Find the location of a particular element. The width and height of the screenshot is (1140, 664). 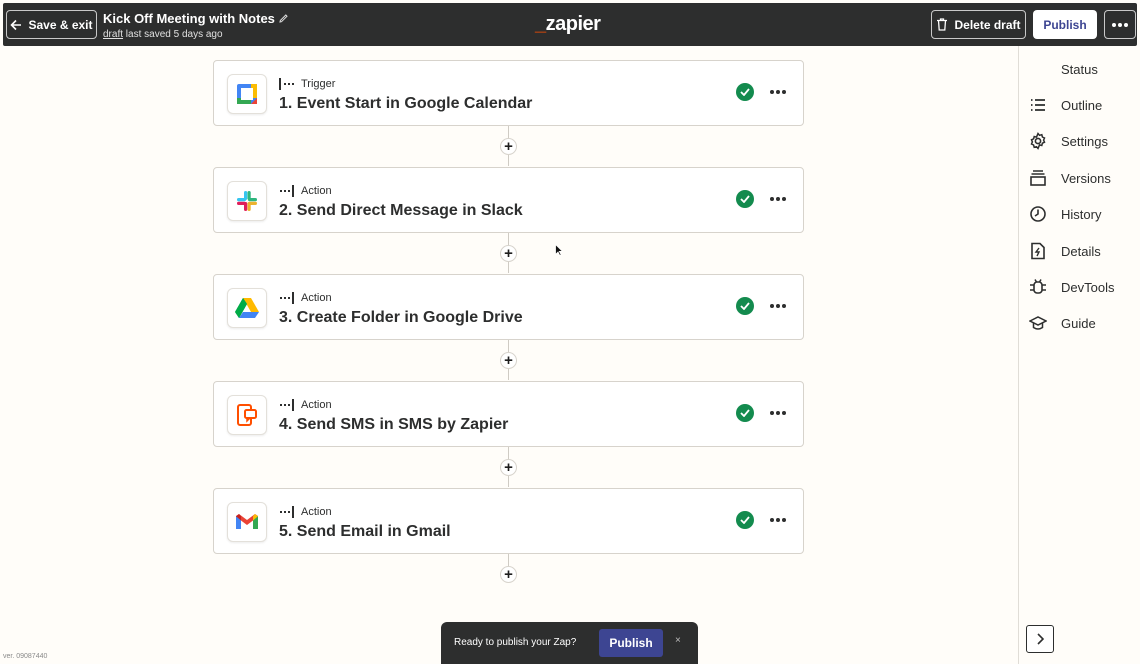

bug-icon is located at coordinates (1038, 286).